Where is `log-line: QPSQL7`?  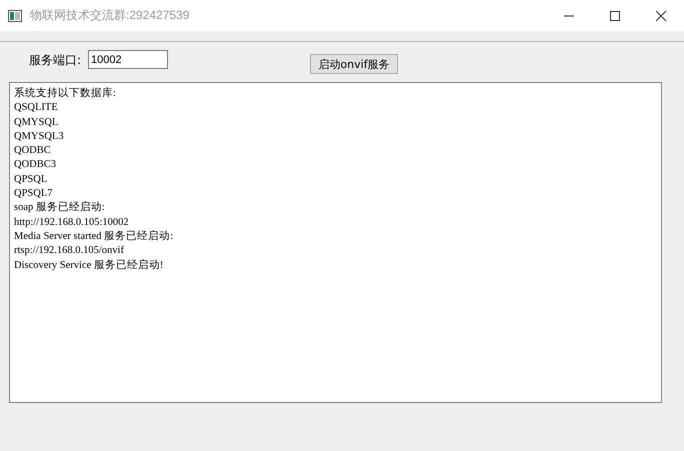 log-line: QPSQL7 is located at coordinates (33, 194).